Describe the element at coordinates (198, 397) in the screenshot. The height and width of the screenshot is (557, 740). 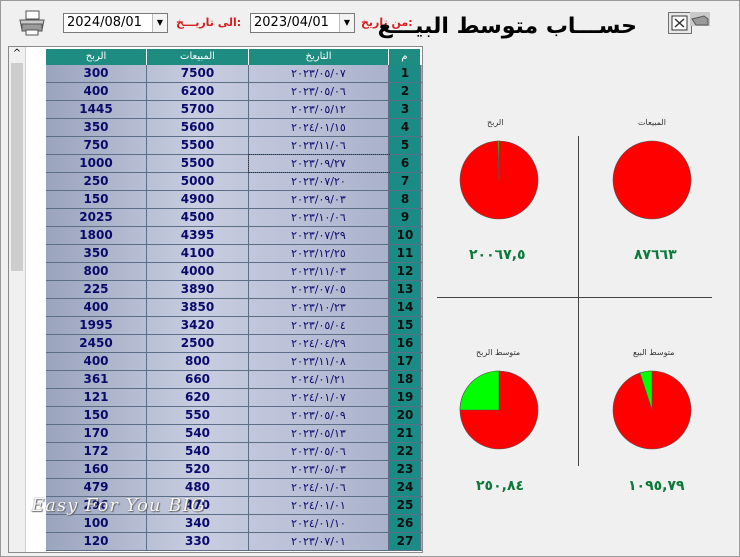
I see `cell-sales: 620` at that location.